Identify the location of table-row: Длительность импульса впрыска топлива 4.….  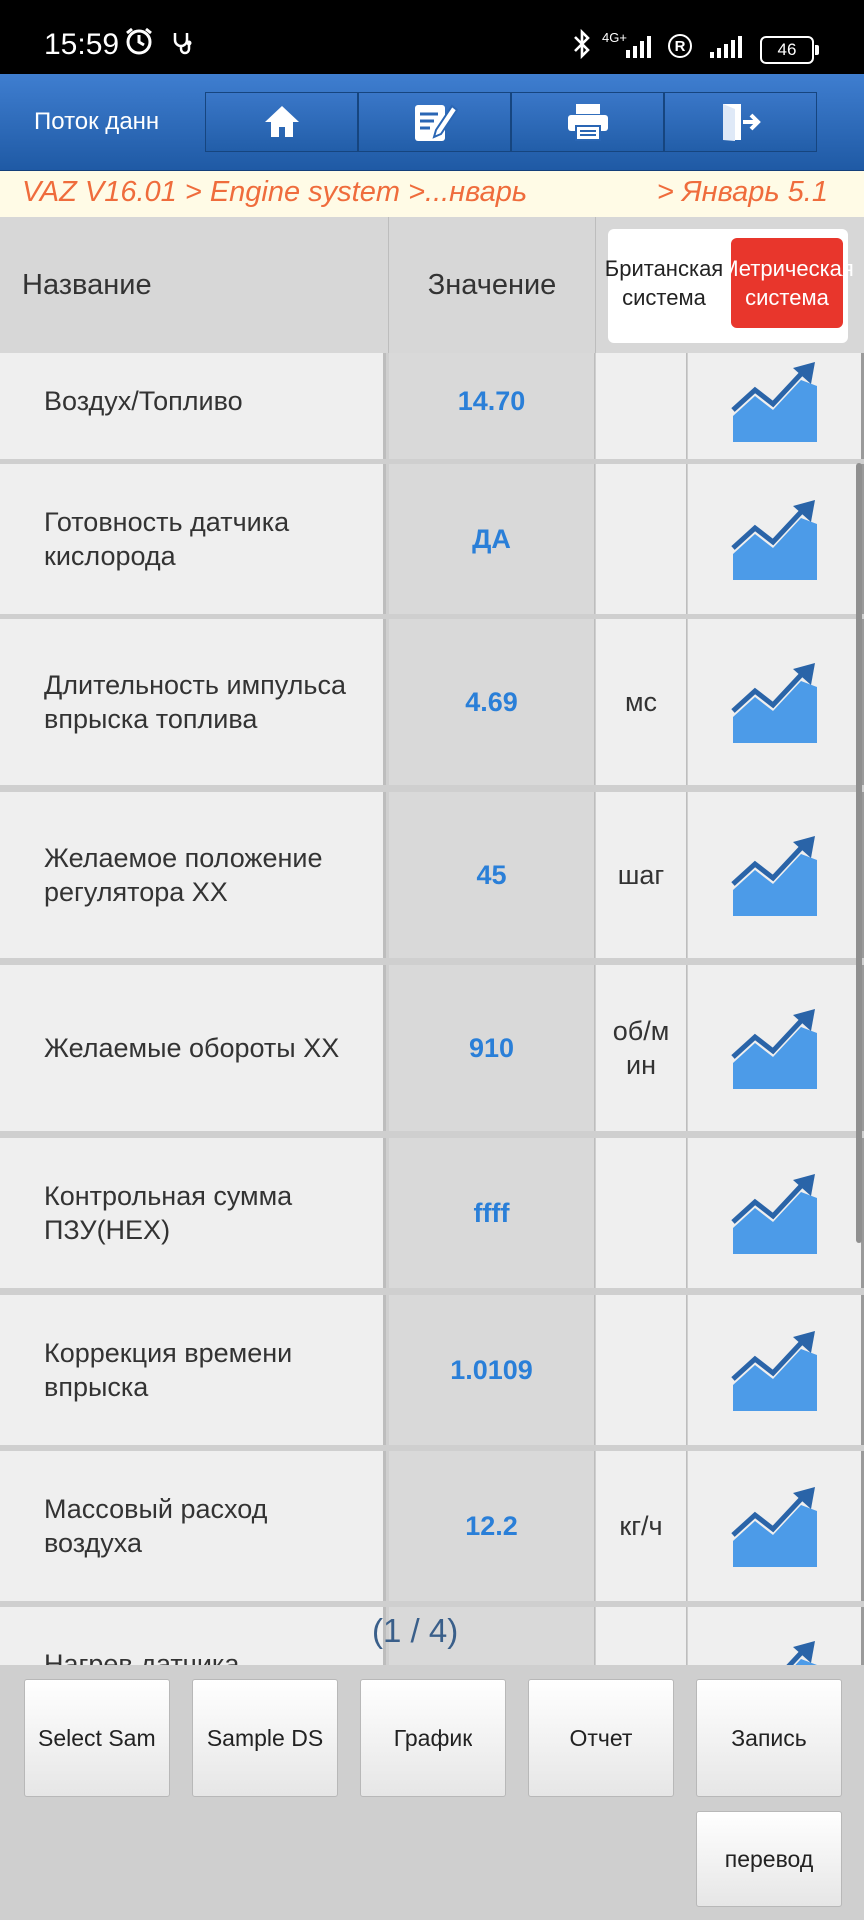
(432, 702).